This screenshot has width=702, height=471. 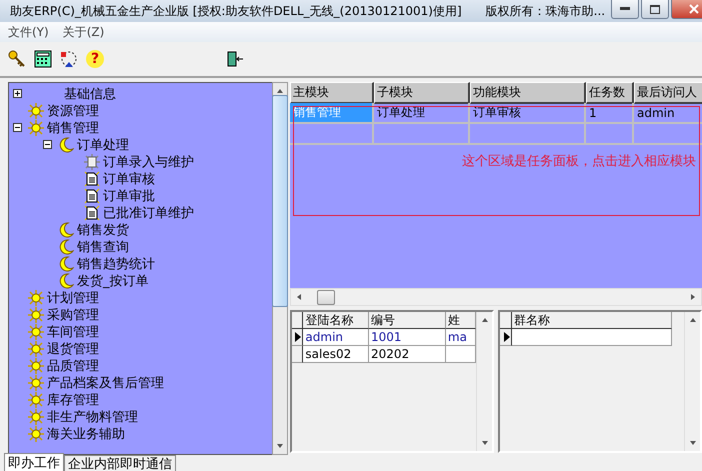 I want to click on menu-item: 文件(Y), so click(x=28, y=32).